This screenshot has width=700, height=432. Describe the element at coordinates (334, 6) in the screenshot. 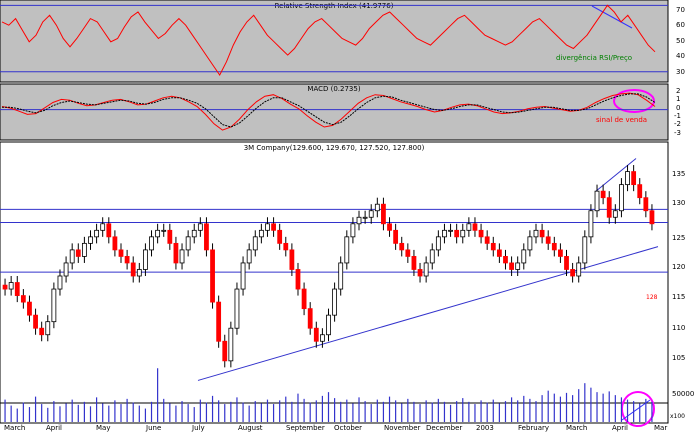

I see `rsi-title: Relative Strength Index (41.9776)` at that location.